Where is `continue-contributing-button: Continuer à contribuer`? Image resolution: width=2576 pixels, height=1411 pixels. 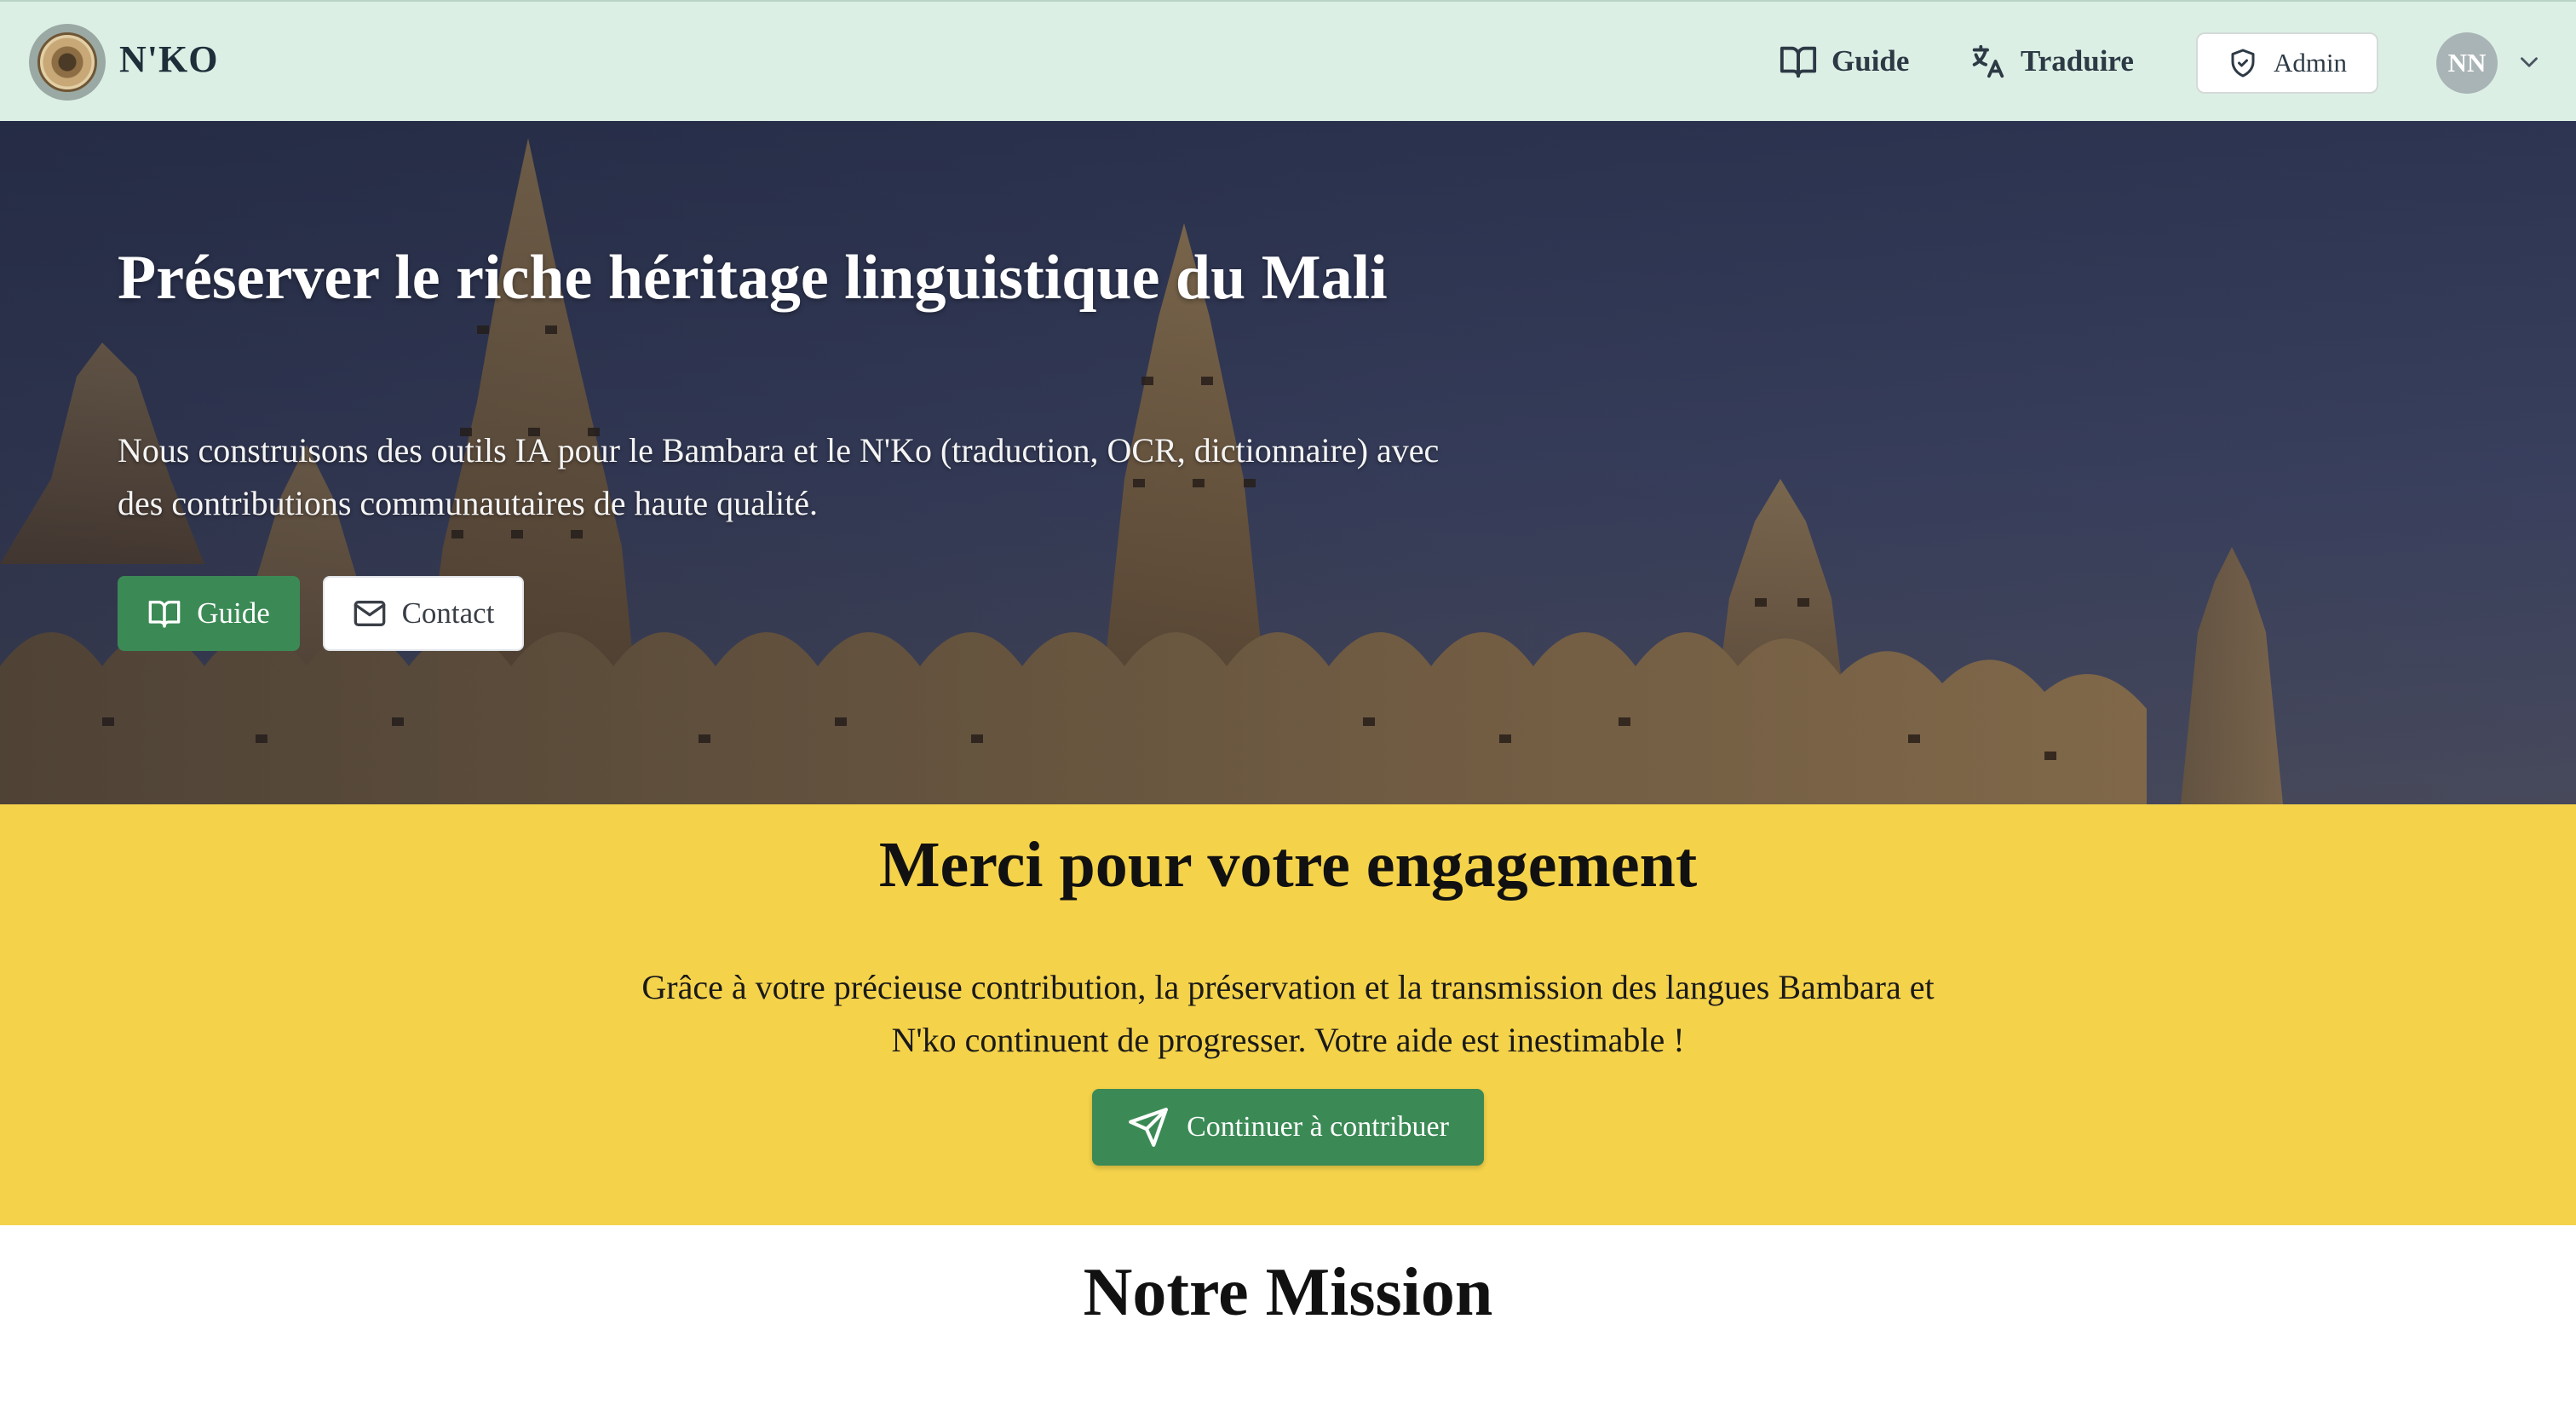 continue-contributing-button: Continuer à contribuer is located at coordinates (1288, 1127).